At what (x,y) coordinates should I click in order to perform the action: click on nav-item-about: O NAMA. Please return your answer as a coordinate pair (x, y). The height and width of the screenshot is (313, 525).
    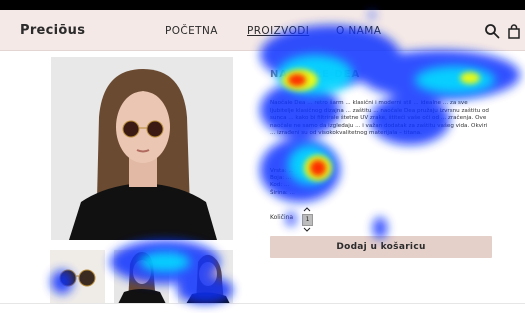
    Looking at the image, I should click on (358, 31).